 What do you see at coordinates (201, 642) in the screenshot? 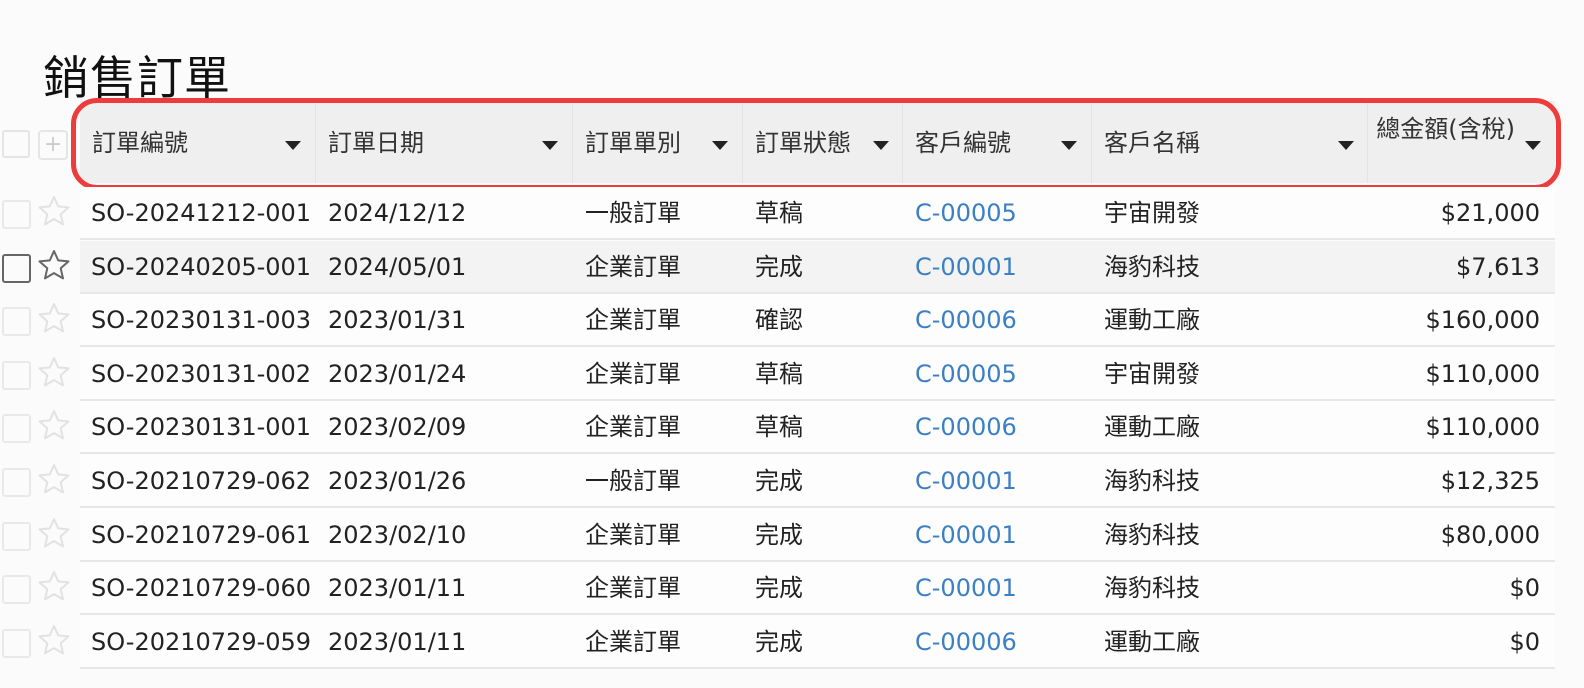
I see `cell-order-no: SO-20210729-059` at bounding box center [201, 642].